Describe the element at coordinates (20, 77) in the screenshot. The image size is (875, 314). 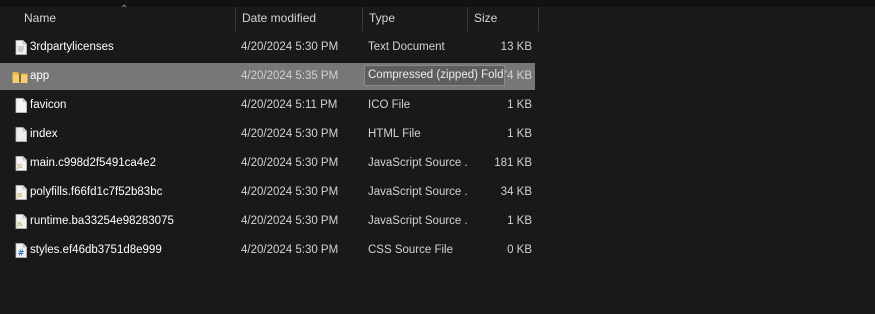
I see `zip-folder-icon` at that location.